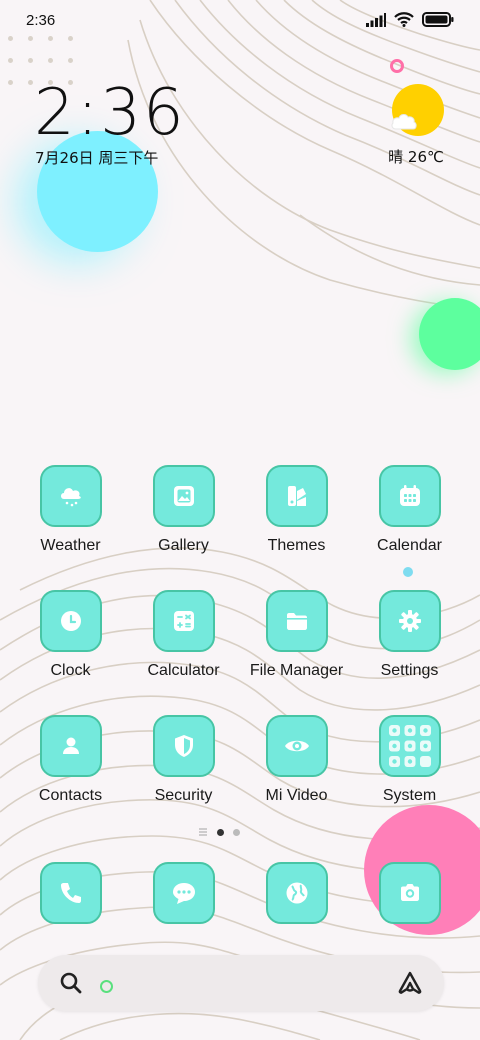 The height and width of the screenshot is (1040, 480). Describe the element at coordinates (397, 66) in the screenshot. I see `pink-ring-decoration` at that location.